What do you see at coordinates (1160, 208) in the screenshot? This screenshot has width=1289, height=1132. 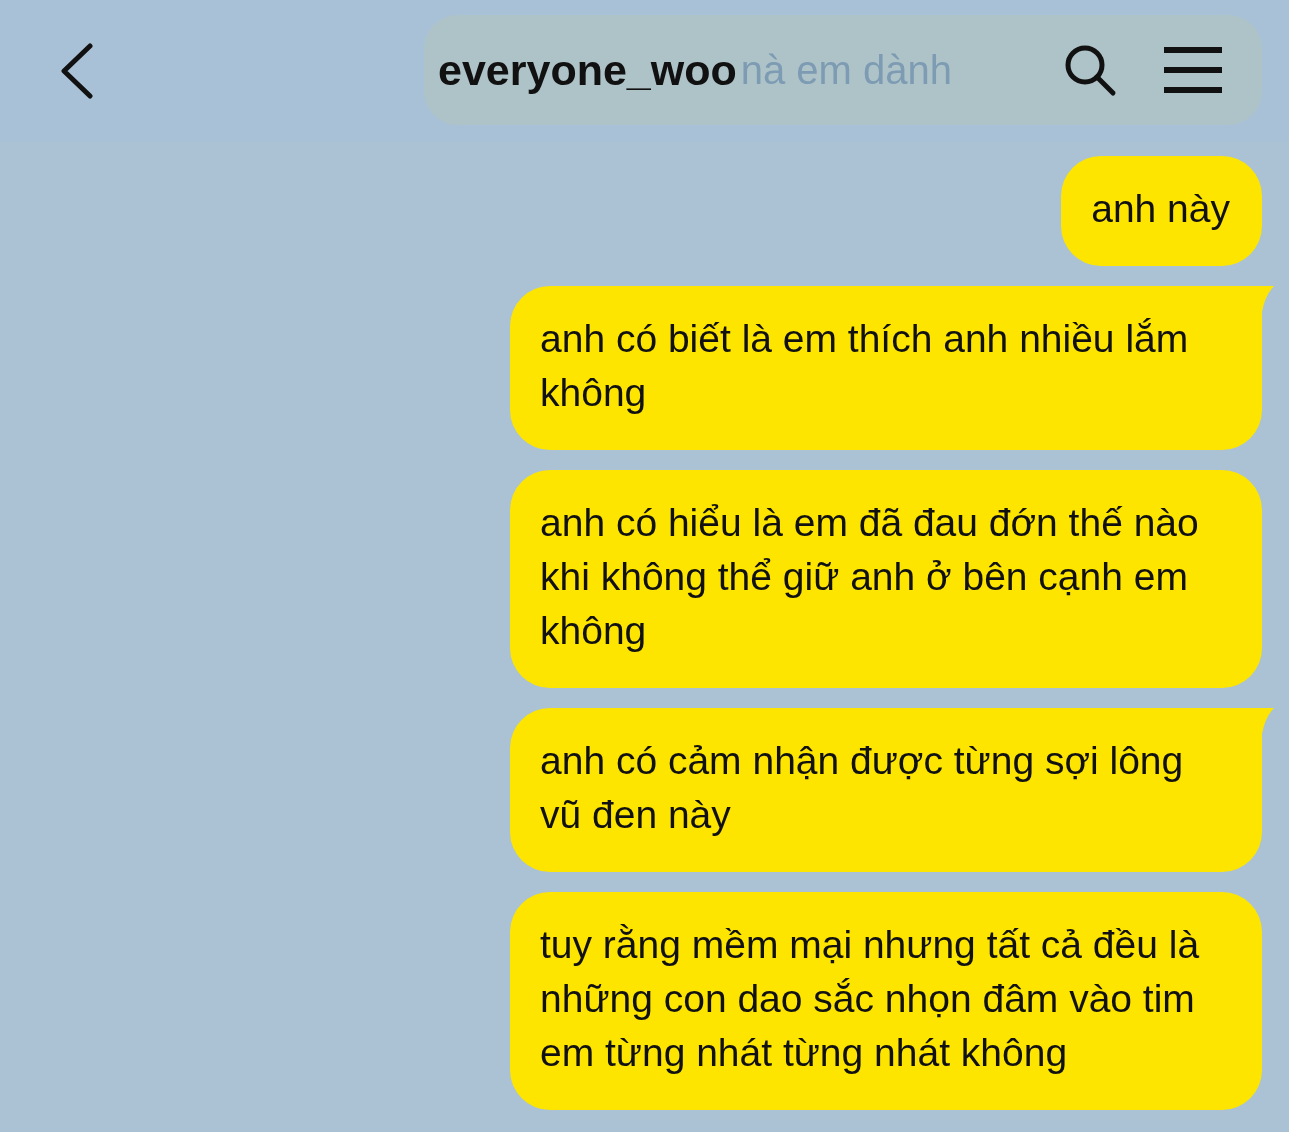 I see `message-text: anh này` at bounding box center [1160, 208].